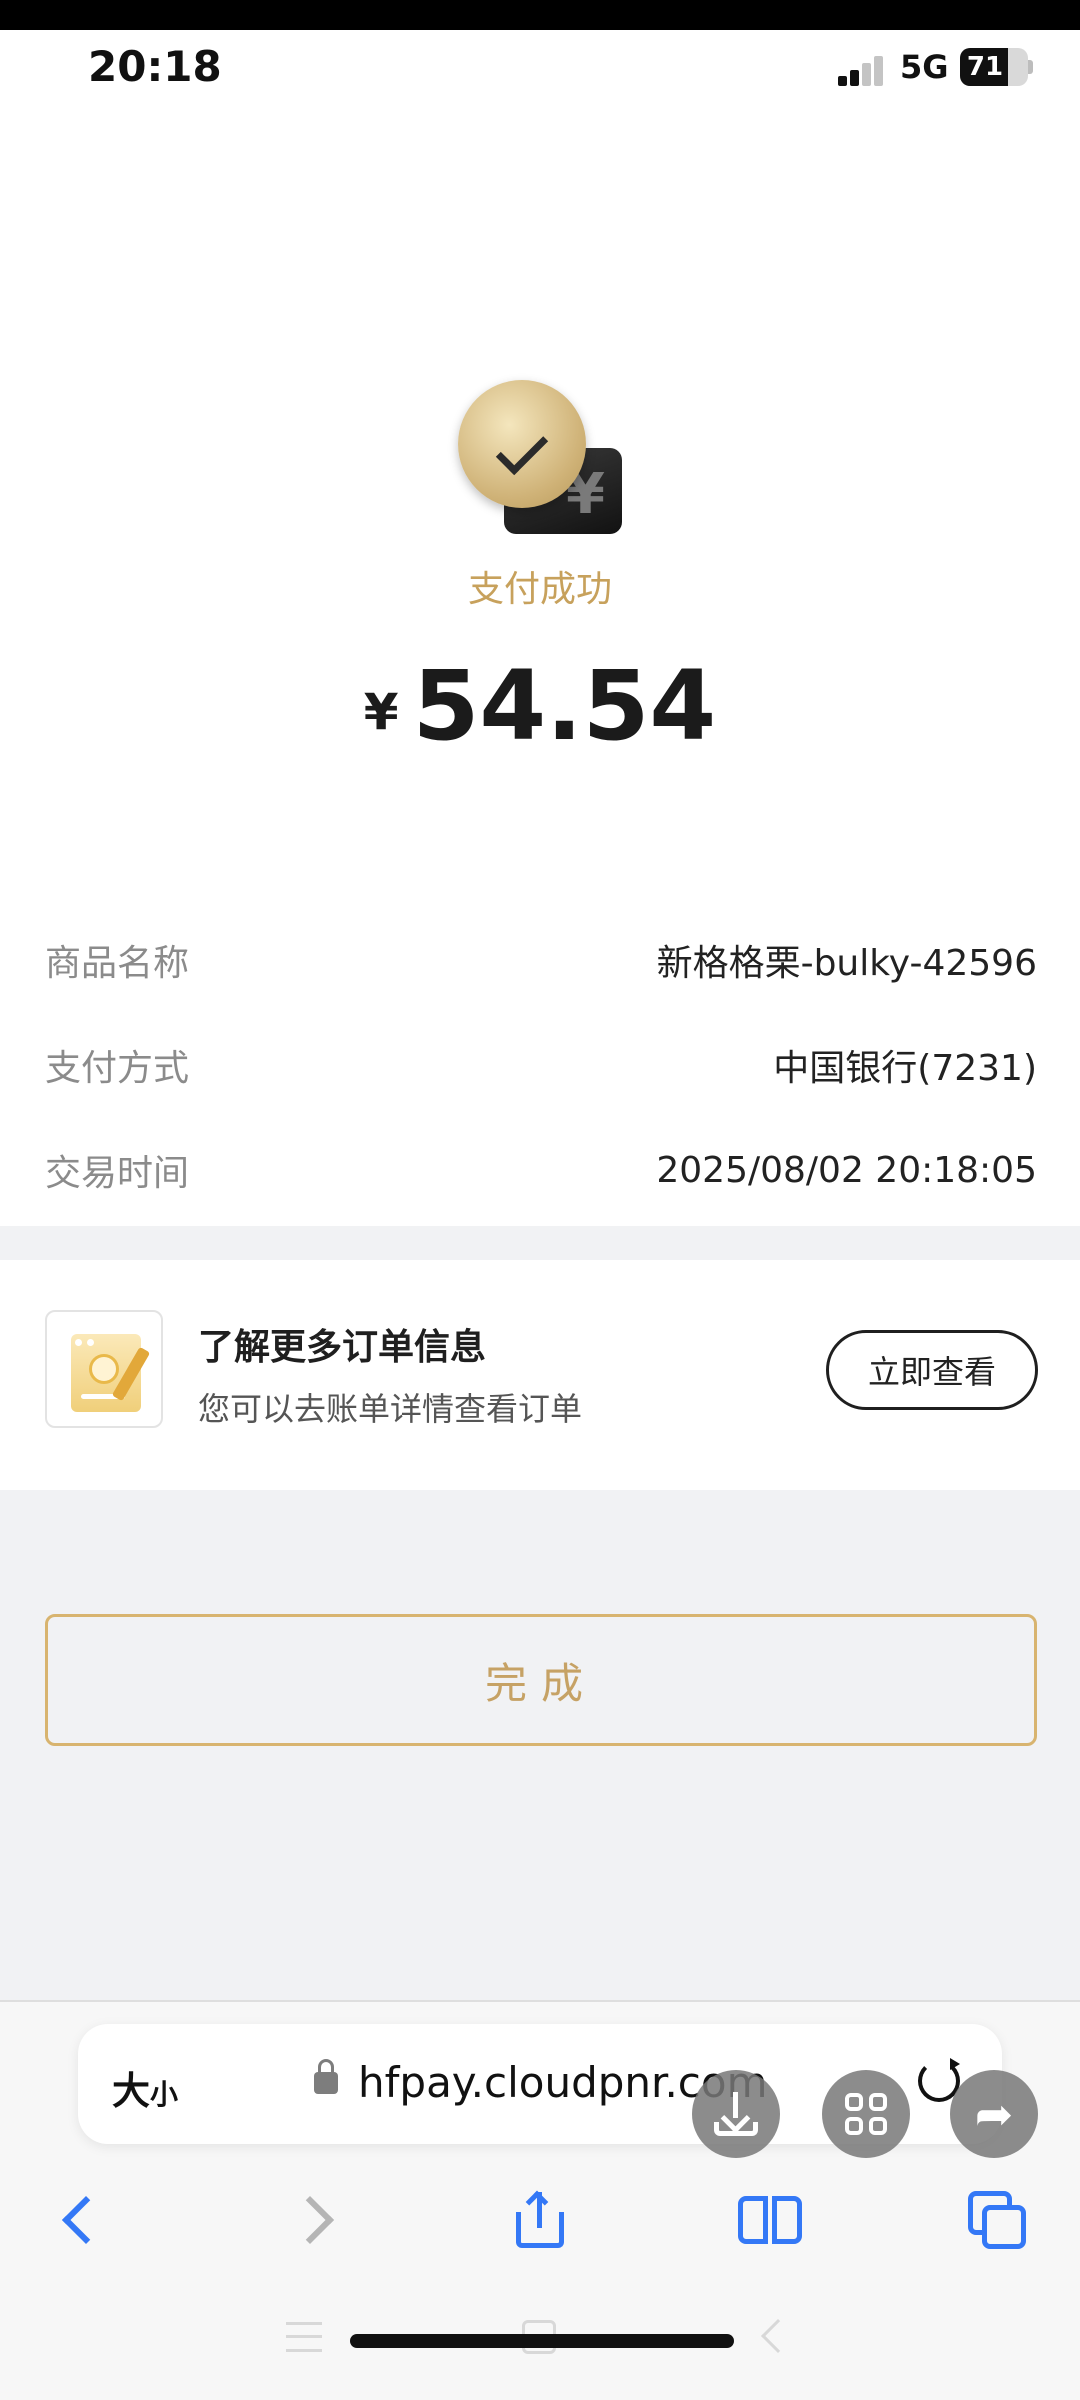 The width and height of the screenshot is (1080, 2400). Describe the element at coordinates (542, 2341) in the screenshot. I see `home-indicator` at that location.